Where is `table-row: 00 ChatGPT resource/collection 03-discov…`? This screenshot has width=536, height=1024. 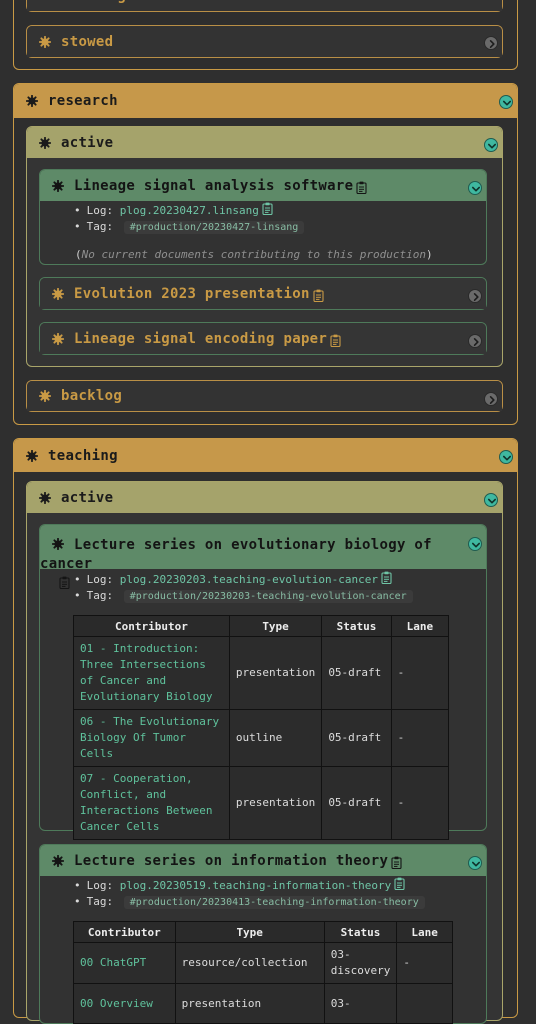 table-row: 00 ChatGPT resource/collection 03-discov… is located at coordinates (263, 963).